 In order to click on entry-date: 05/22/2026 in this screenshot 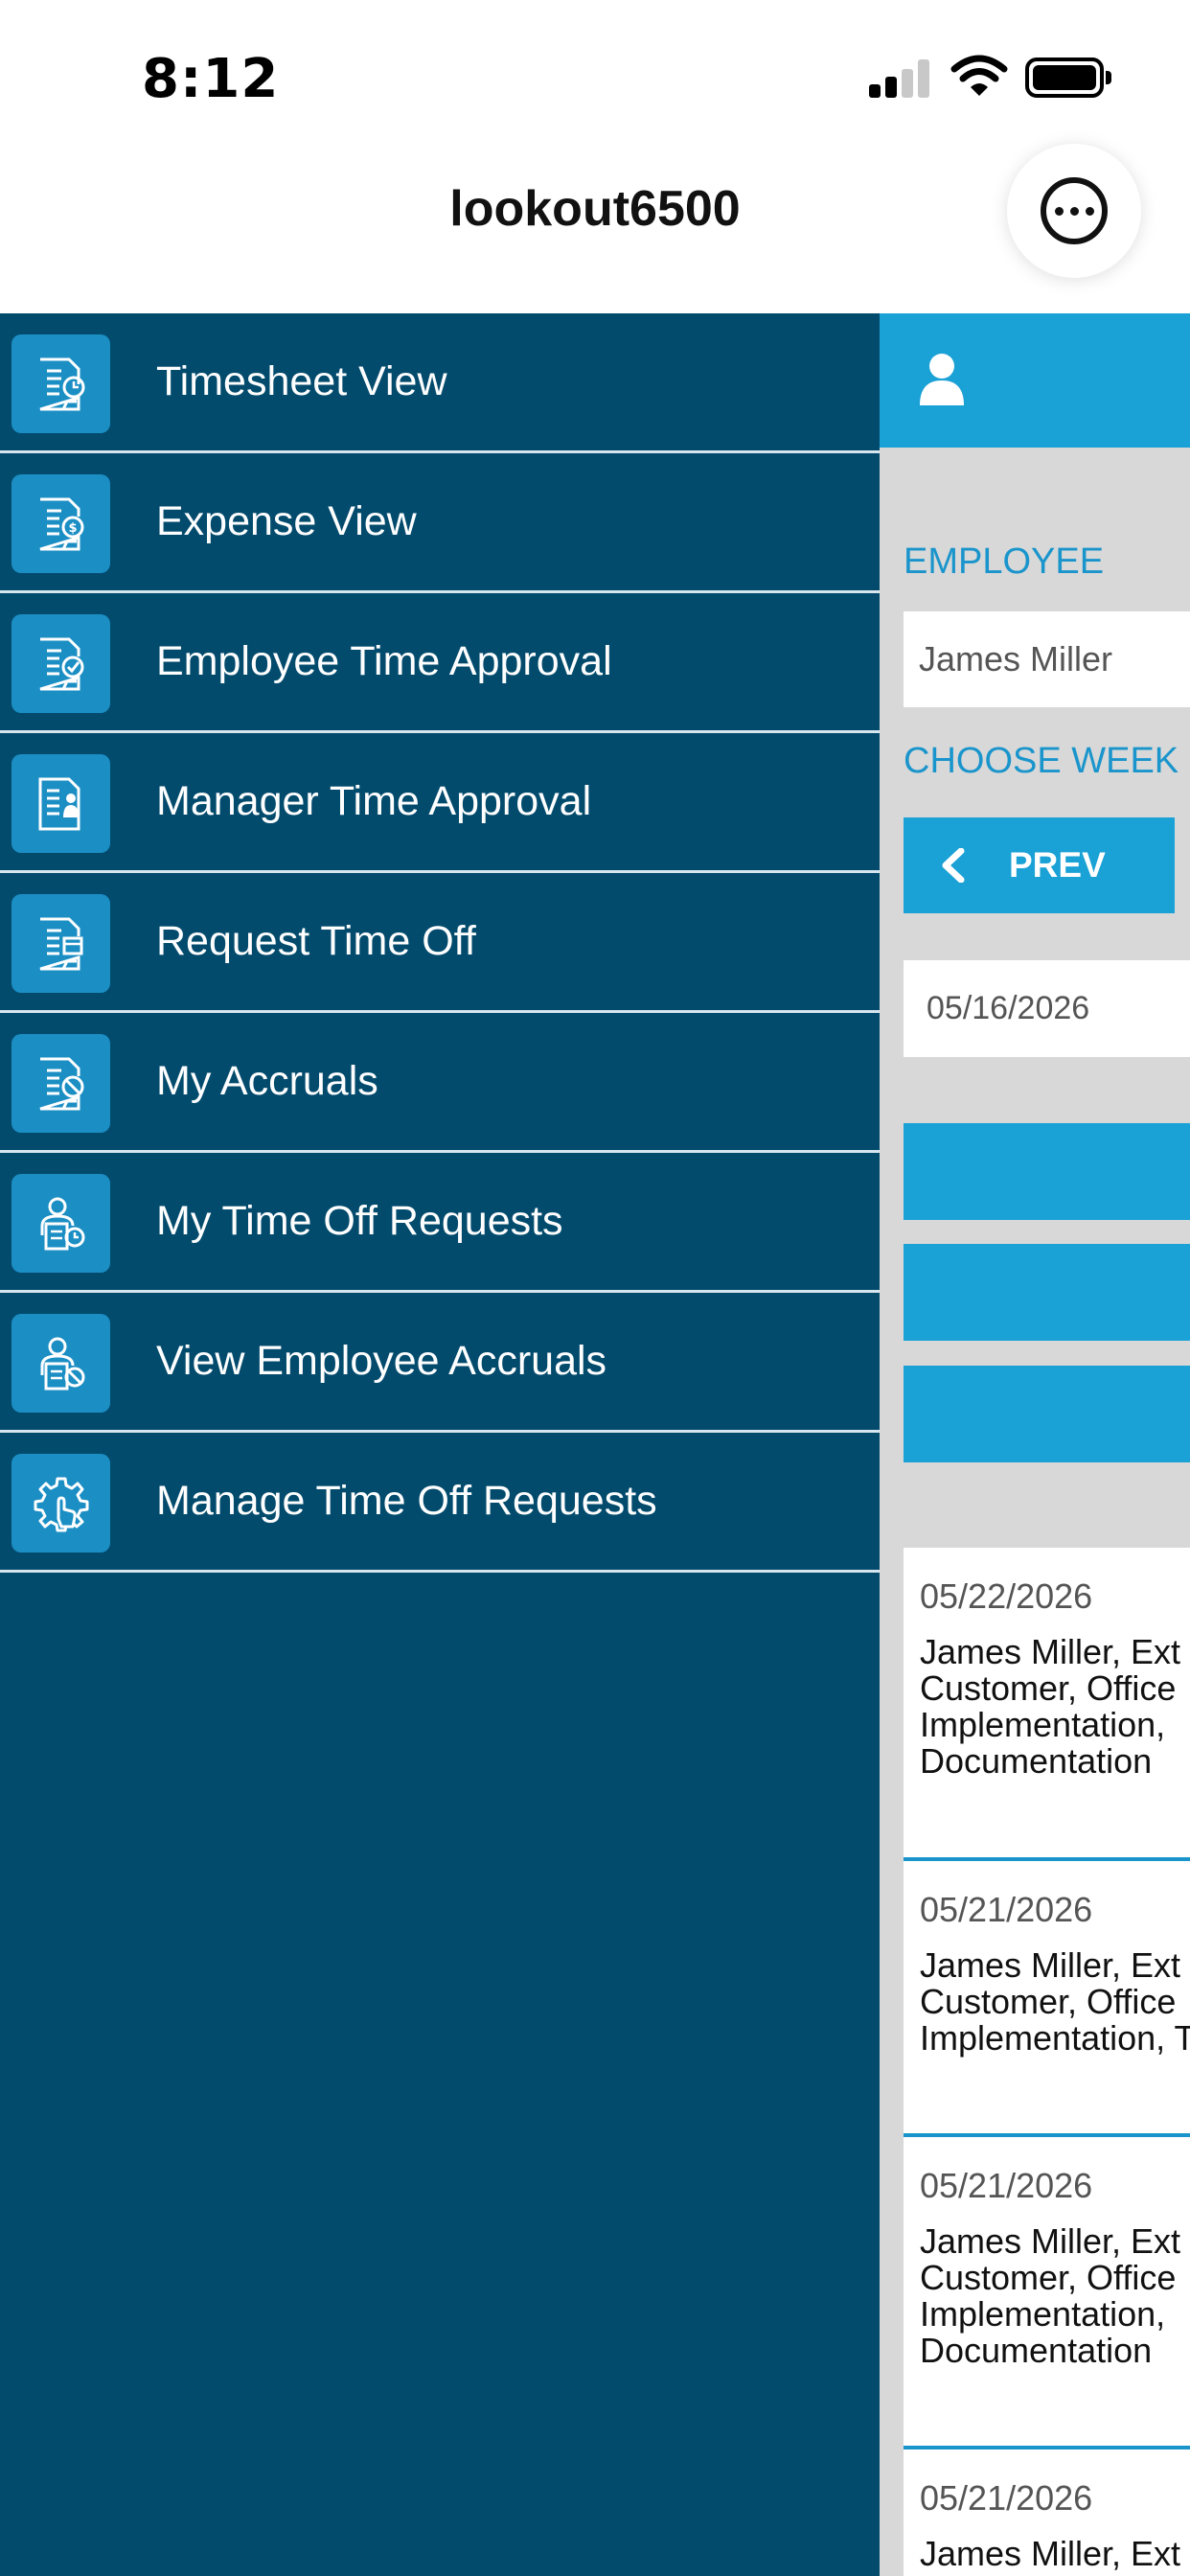, I will do `click(1007, 1596)`.